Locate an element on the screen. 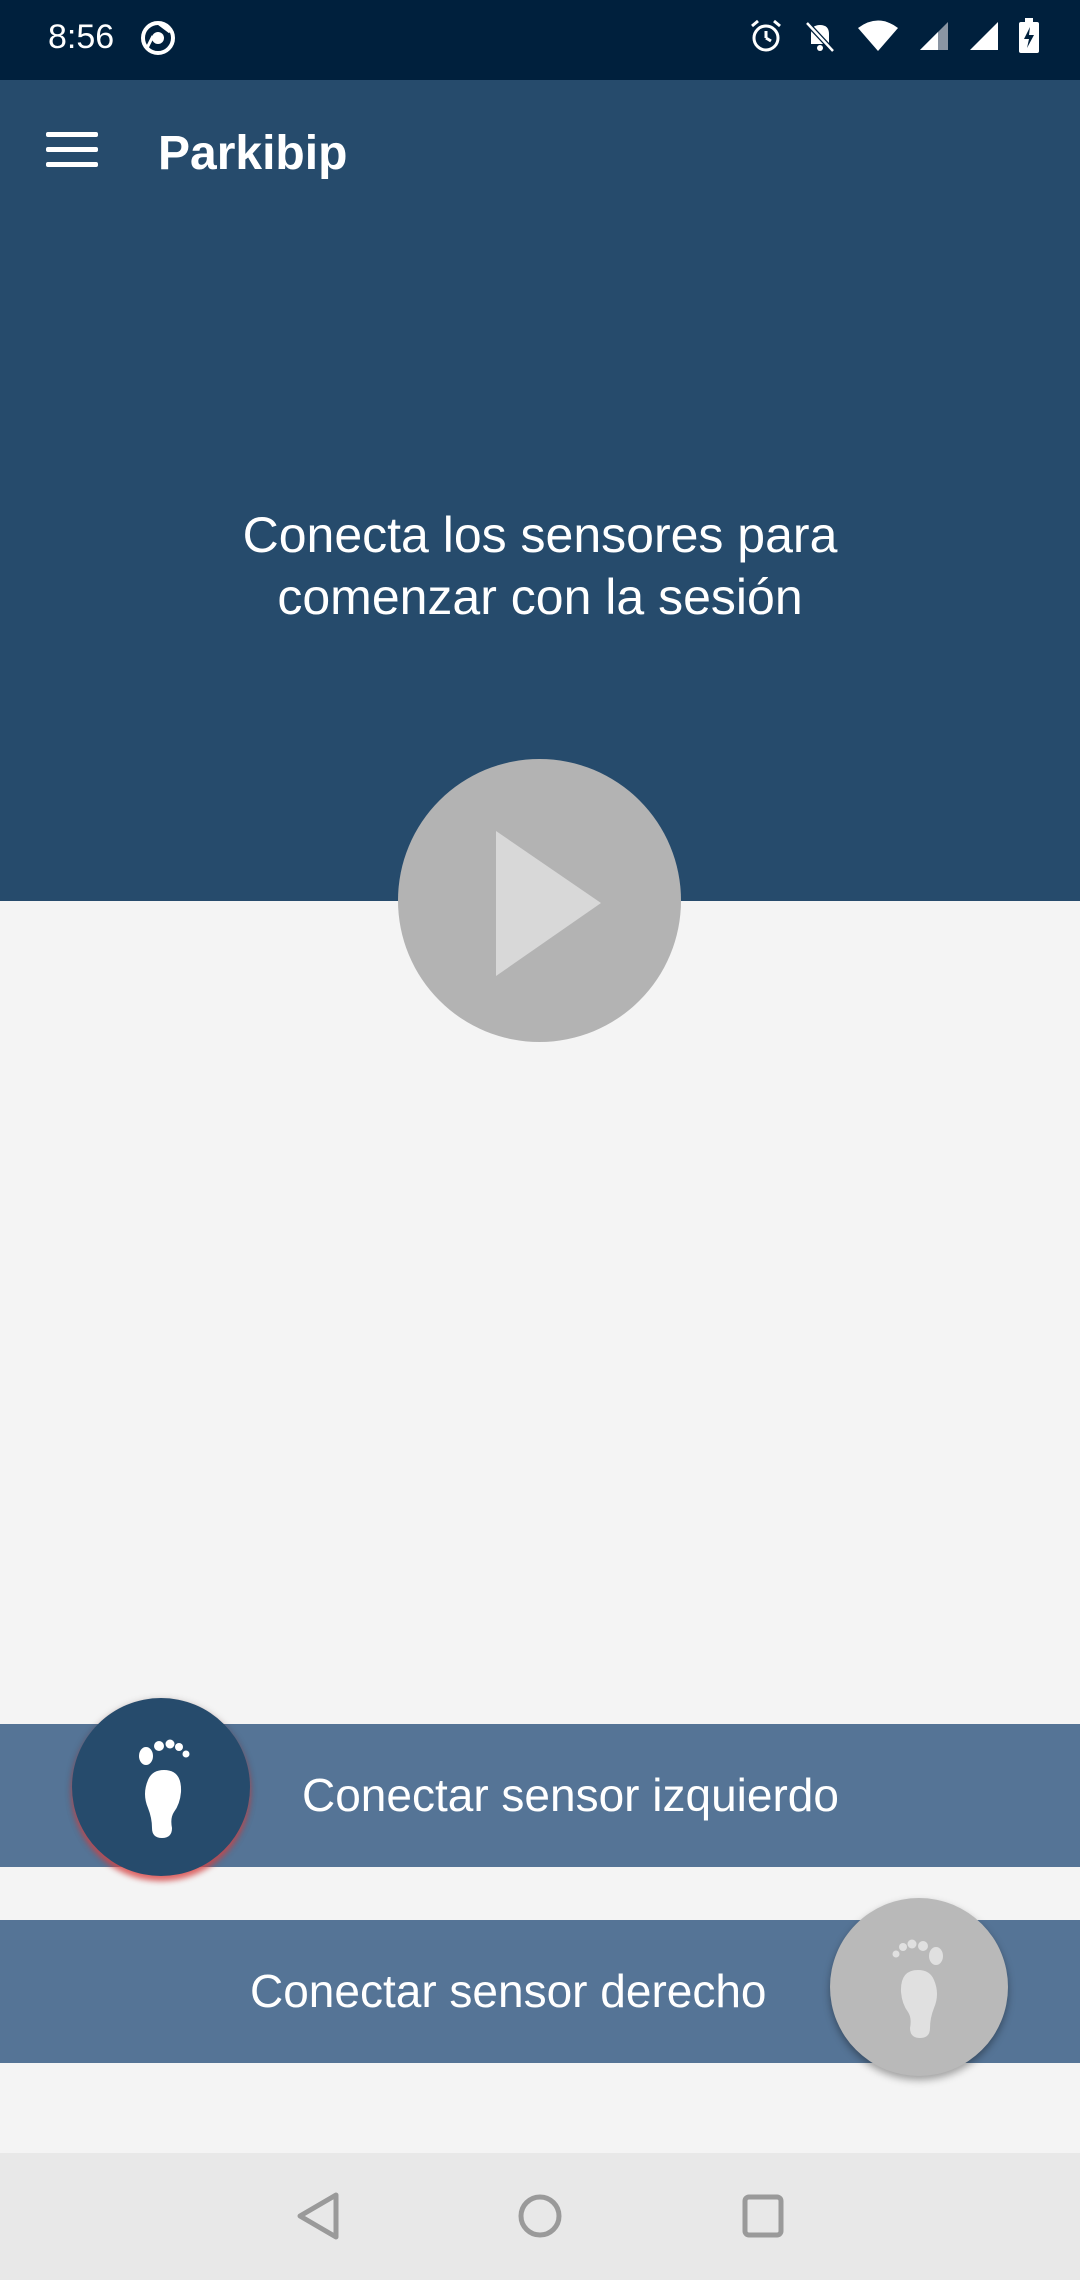 The image size is (1080, 2280). alarm-icon is located at coordinates (766, 35).